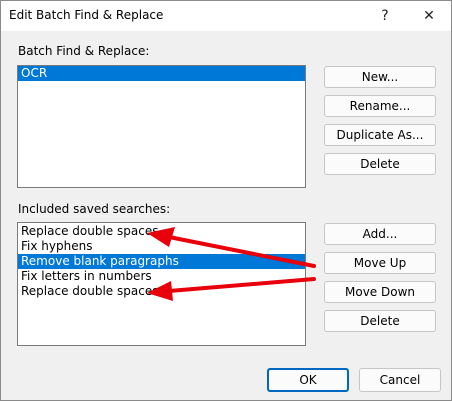 The image size is (452, 401). I want to click on search-list-item: Fix letters in numbers, so click(161, 276).